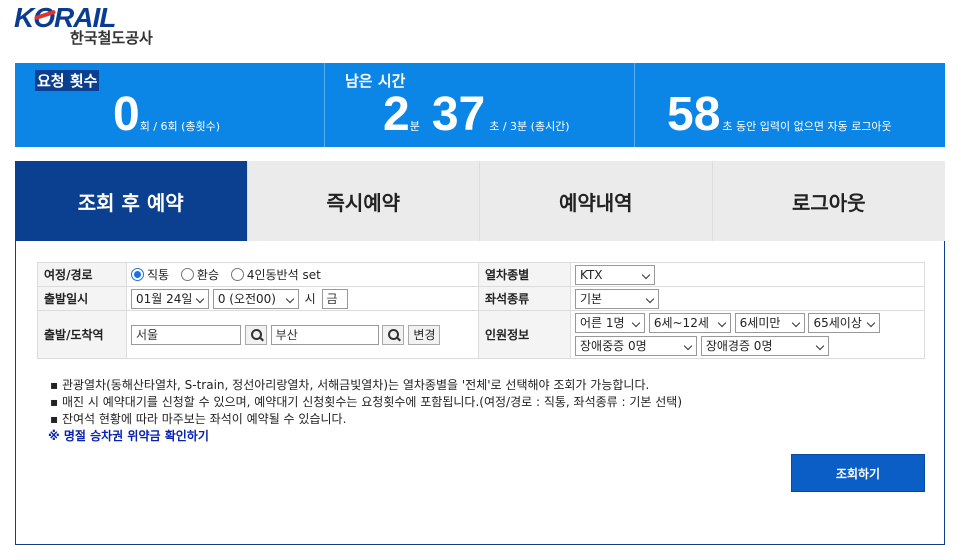  Describe the element at coordinates (131, 201) in the screenshot. I see `tab-search-reserve: 조회 후 예약` at that location.